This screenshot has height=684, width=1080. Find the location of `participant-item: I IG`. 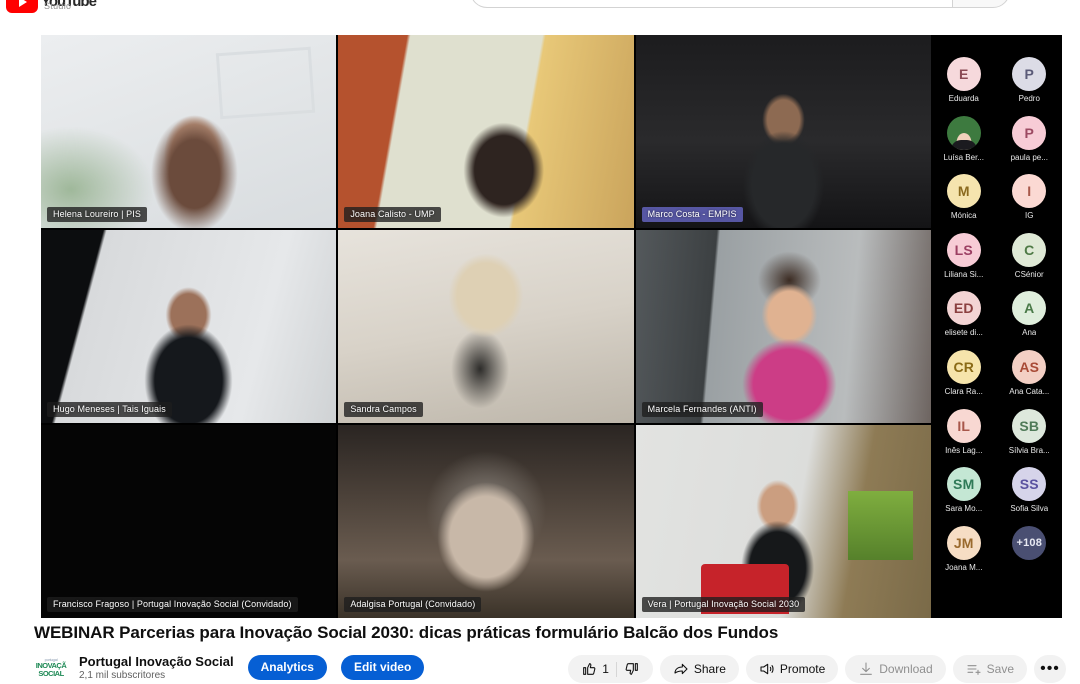

participant-item: I IG is located at coordinates (1029, 203).